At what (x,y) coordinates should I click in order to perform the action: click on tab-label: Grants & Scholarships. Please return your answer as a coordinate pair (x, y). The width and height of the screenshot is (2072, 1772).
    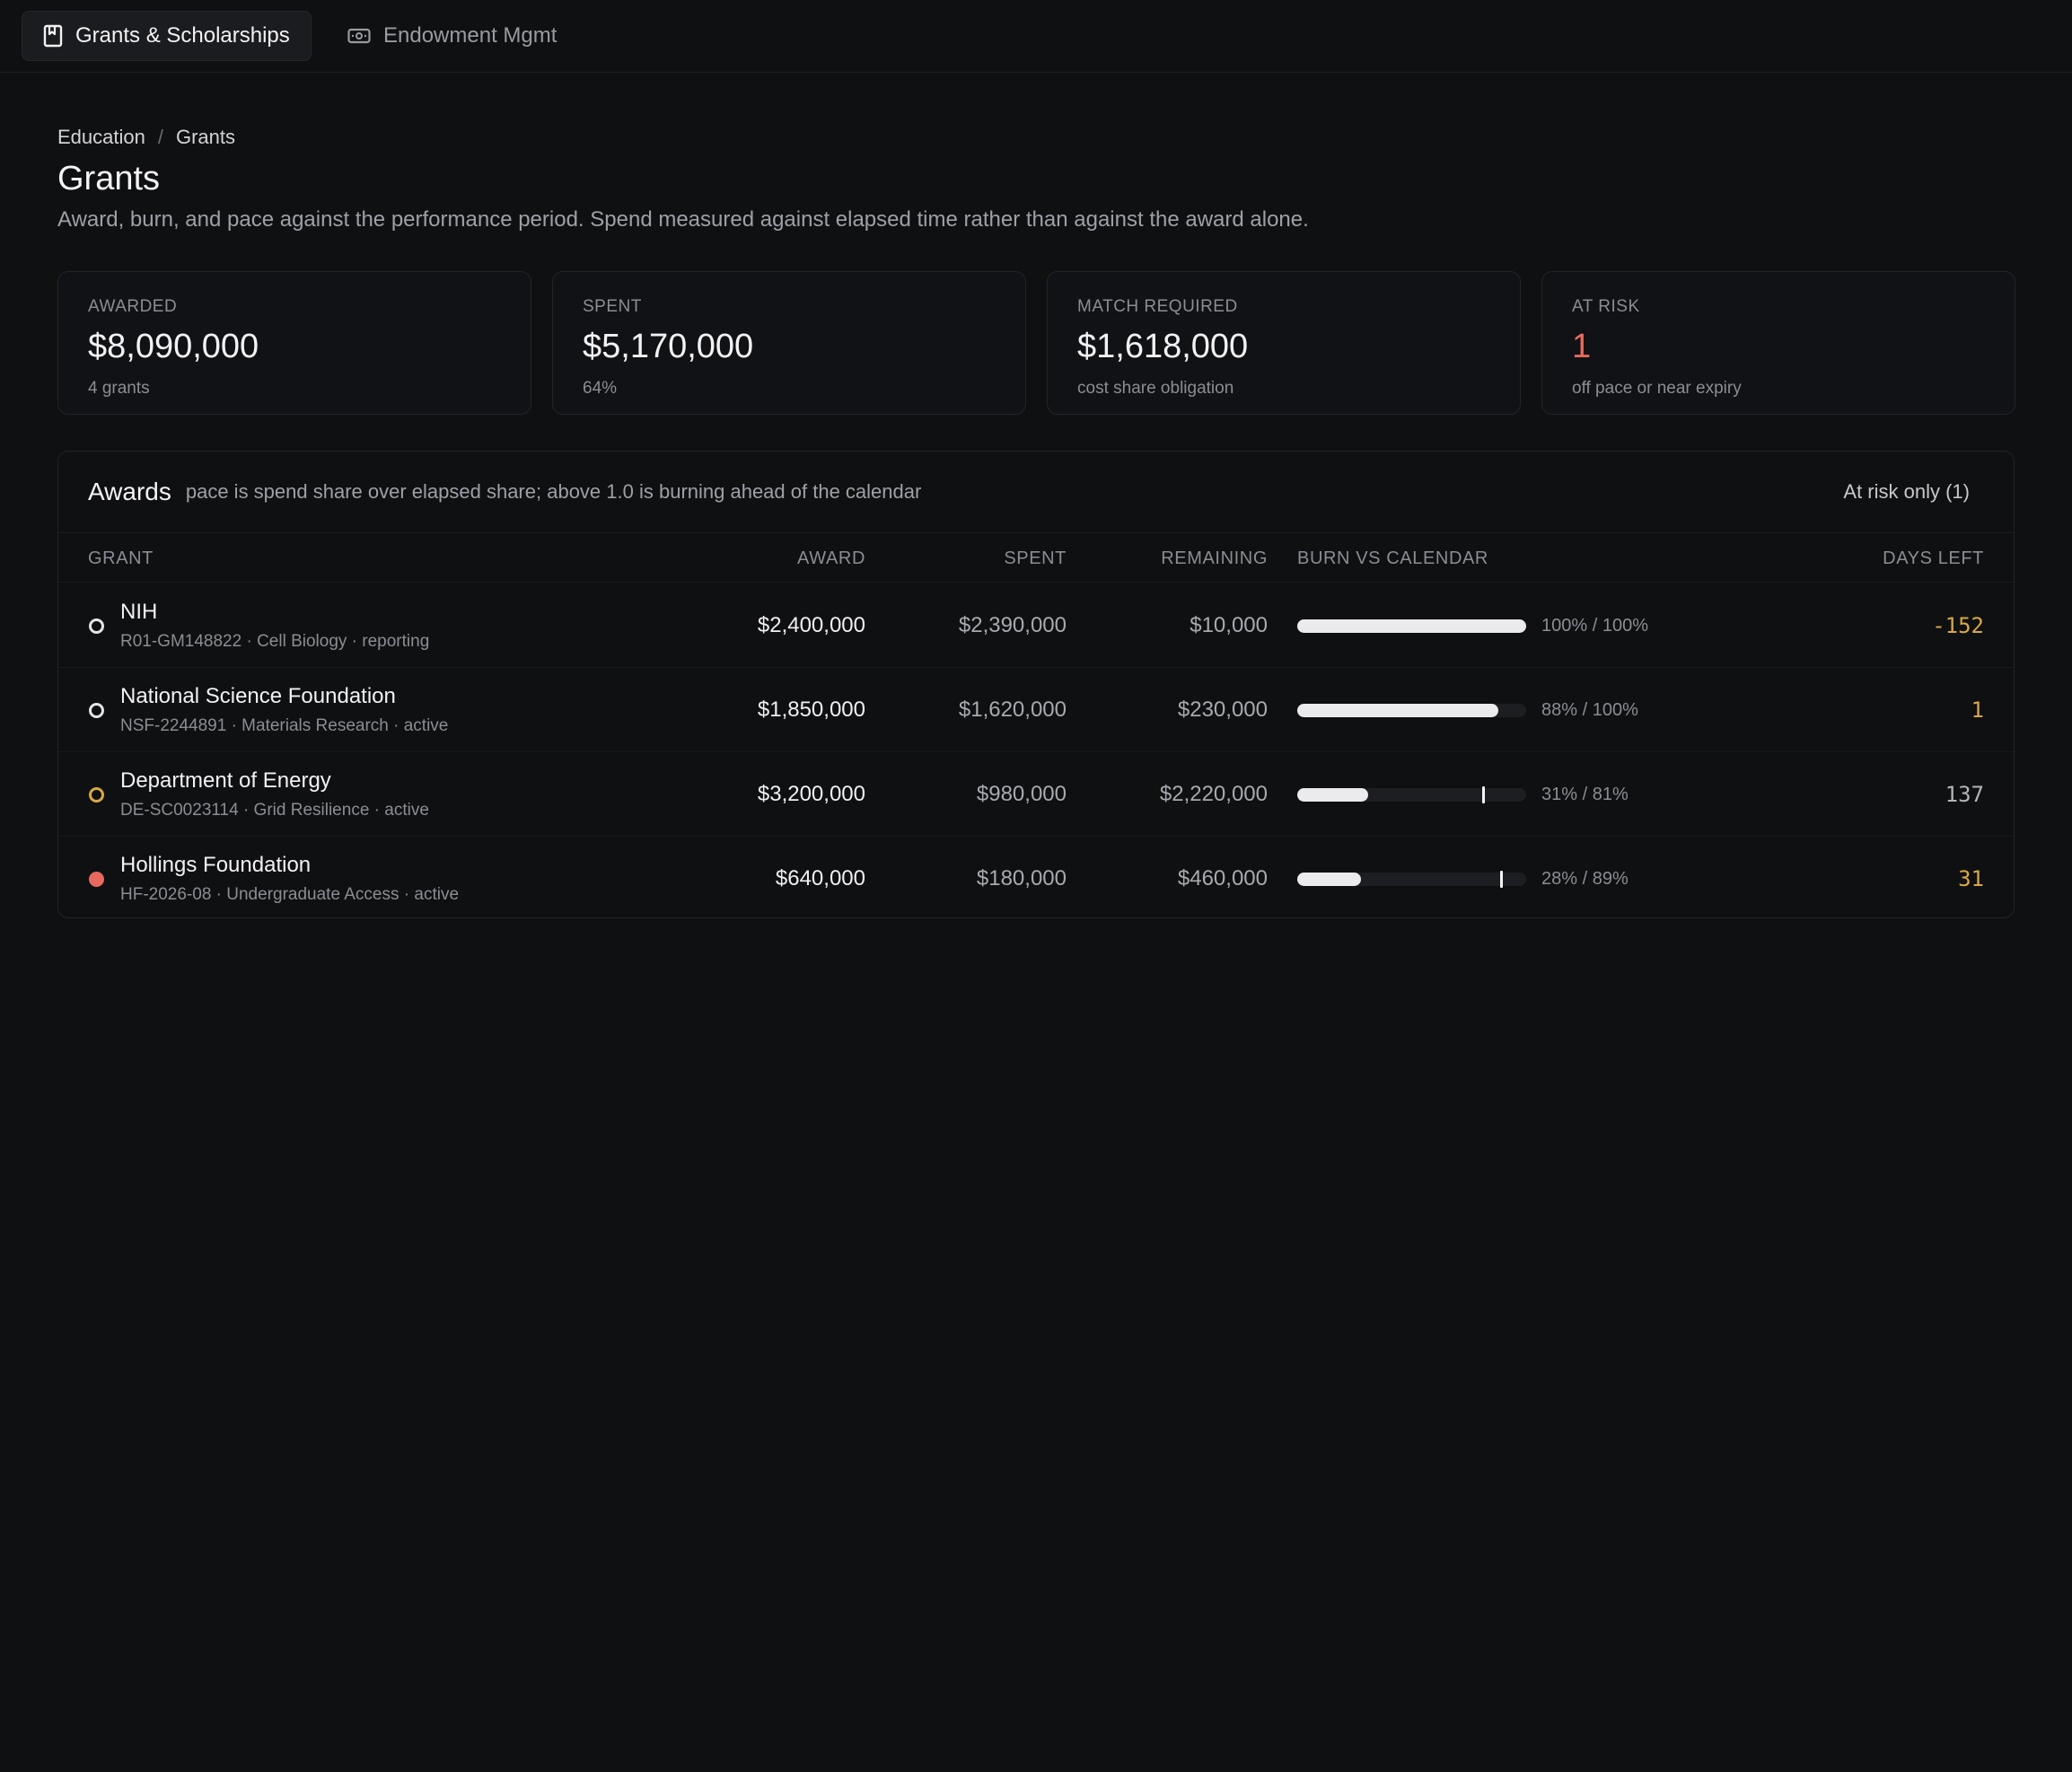
    Looking at the image, I should click on (182, 35).